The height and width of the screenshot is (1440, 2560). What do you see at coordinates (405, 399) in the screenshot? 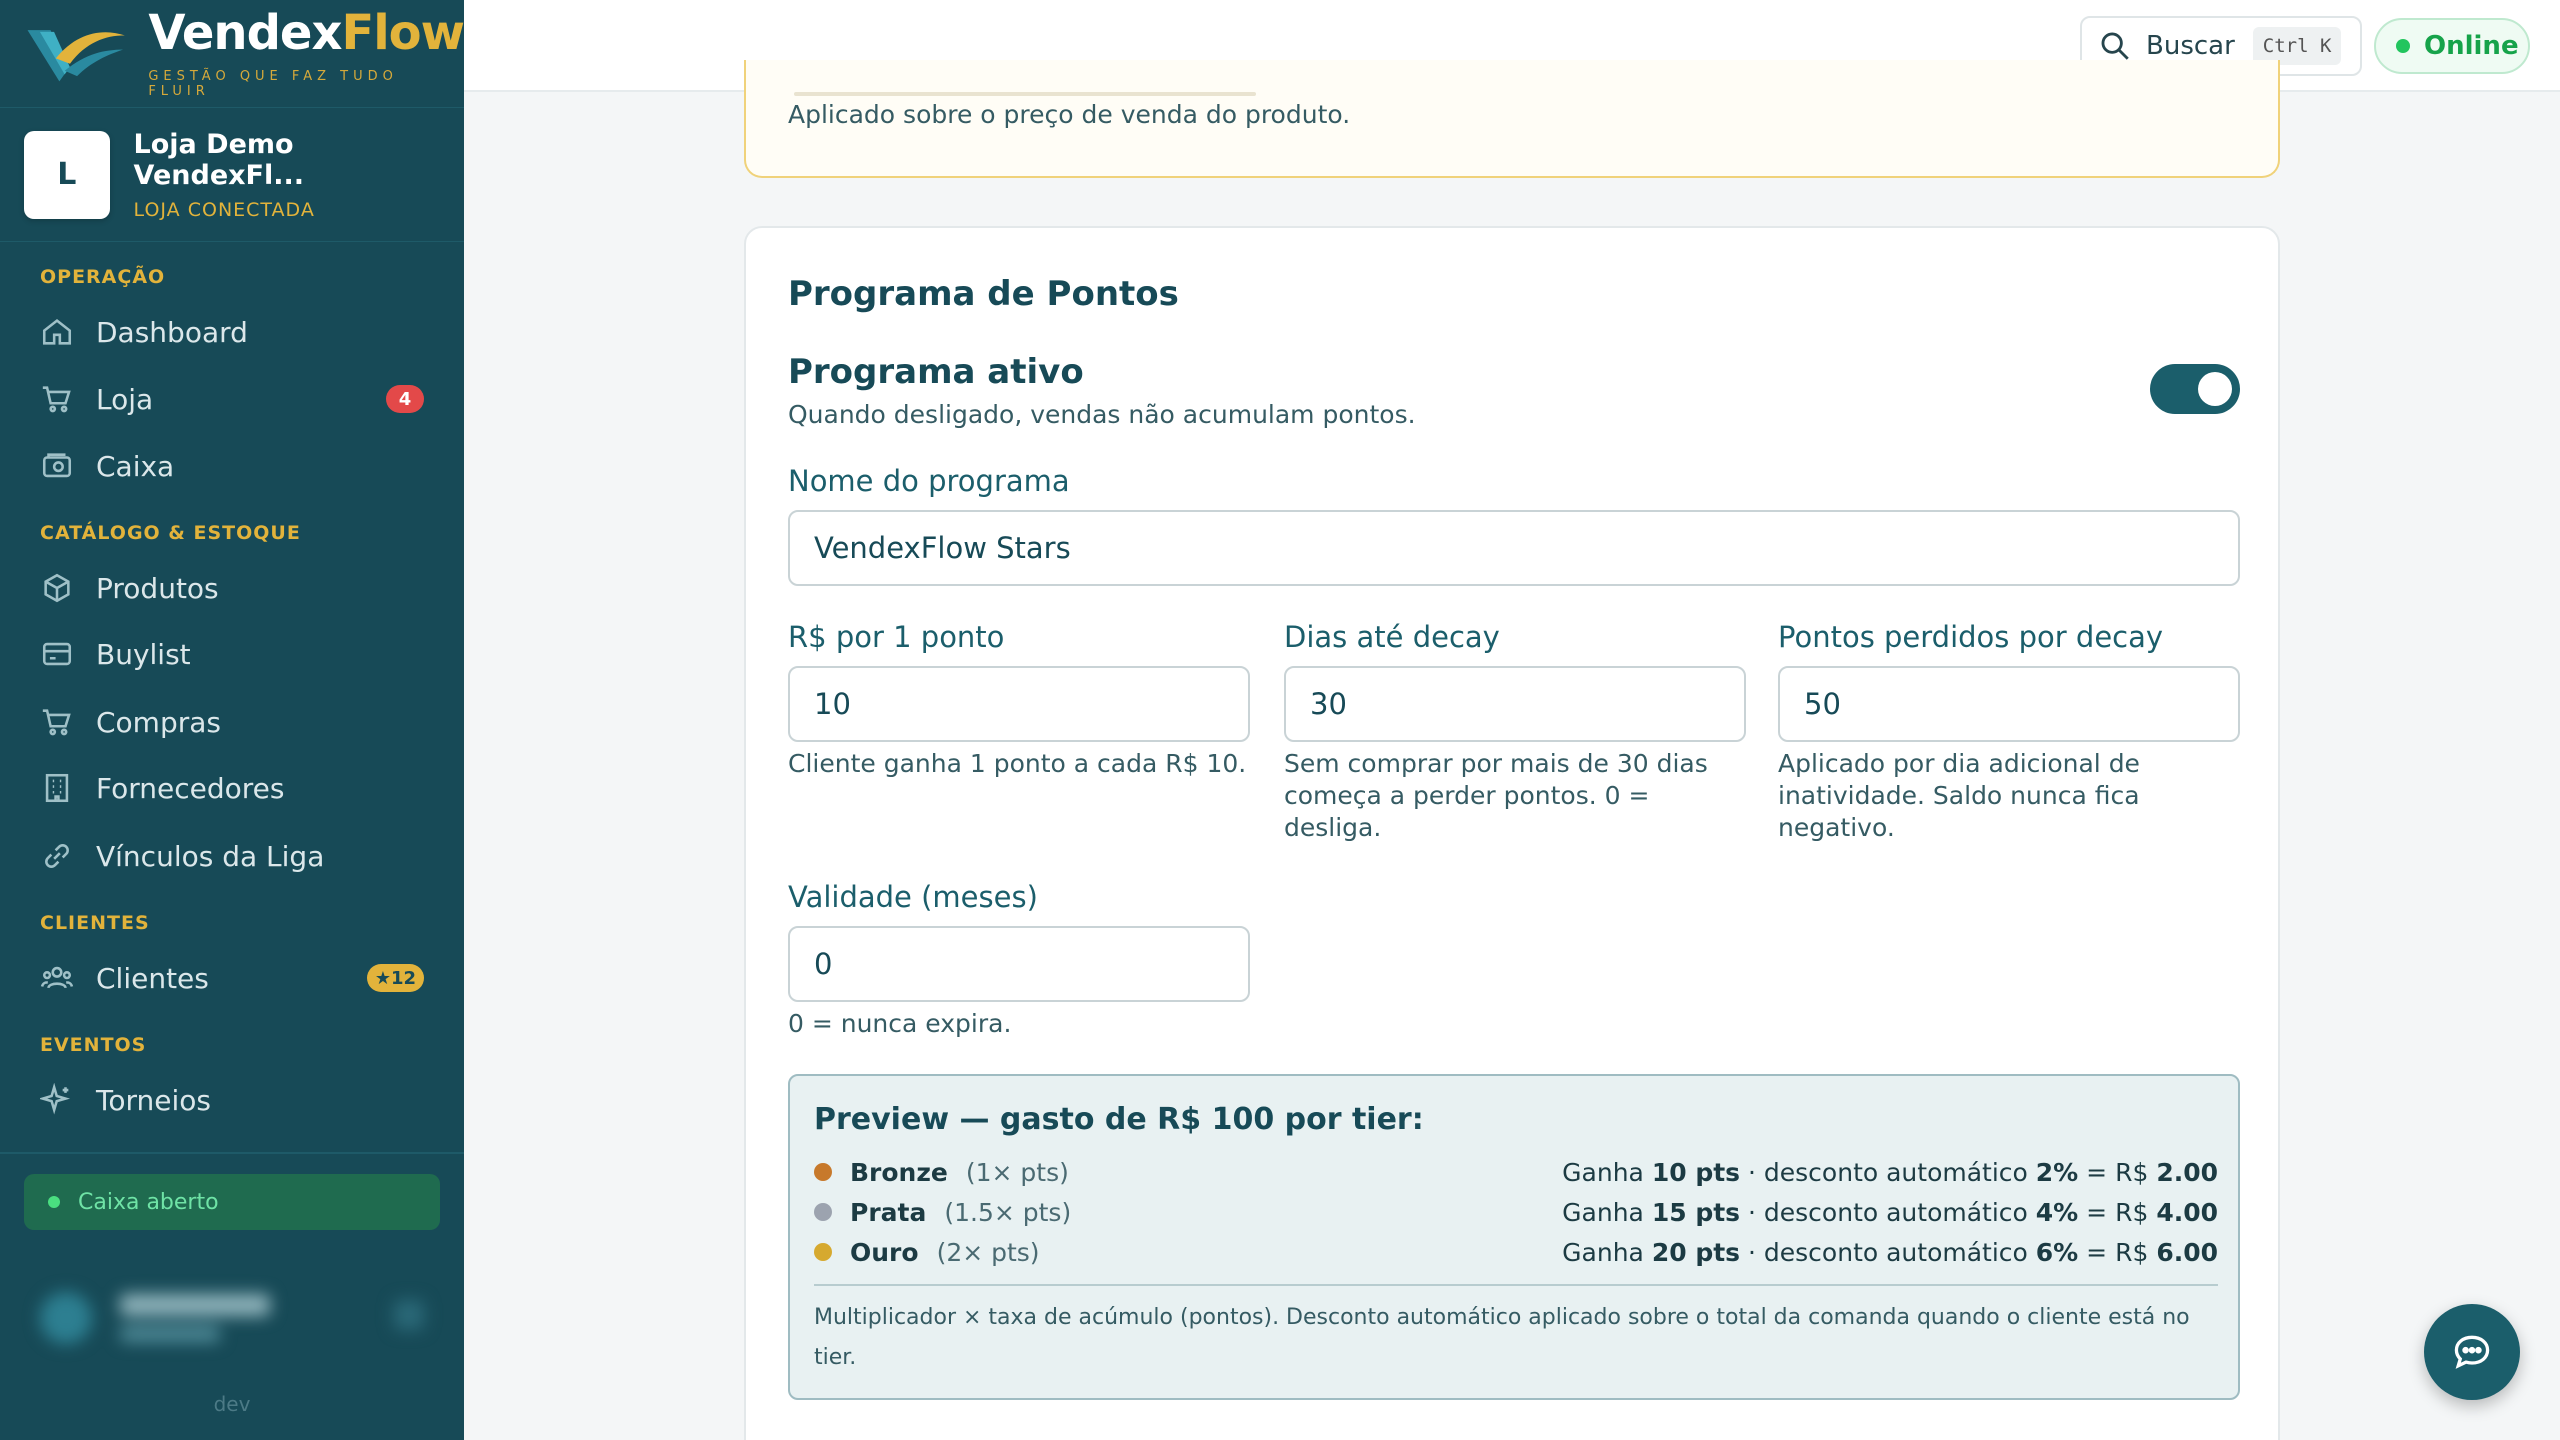
I see `notification-badge: 4` at bounding box center [405, 399].